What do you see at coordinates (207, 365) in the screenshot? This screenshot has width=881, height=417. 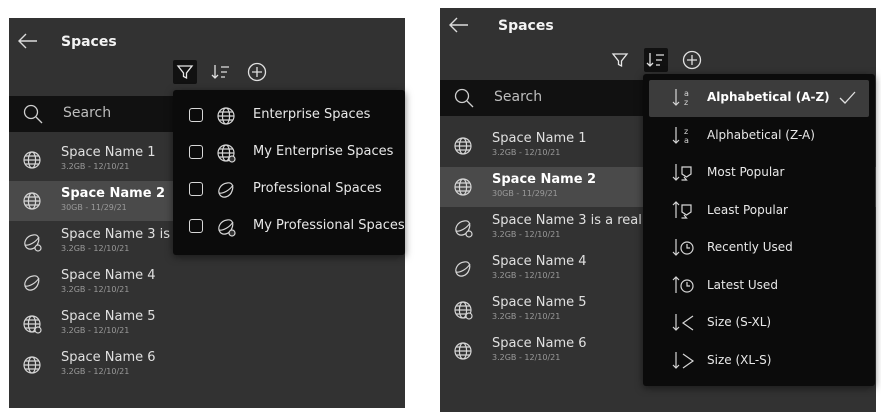 I see `space-list-item: Space Name 6 3.2GB - 12/10/21` at bounding box center [207, 365].